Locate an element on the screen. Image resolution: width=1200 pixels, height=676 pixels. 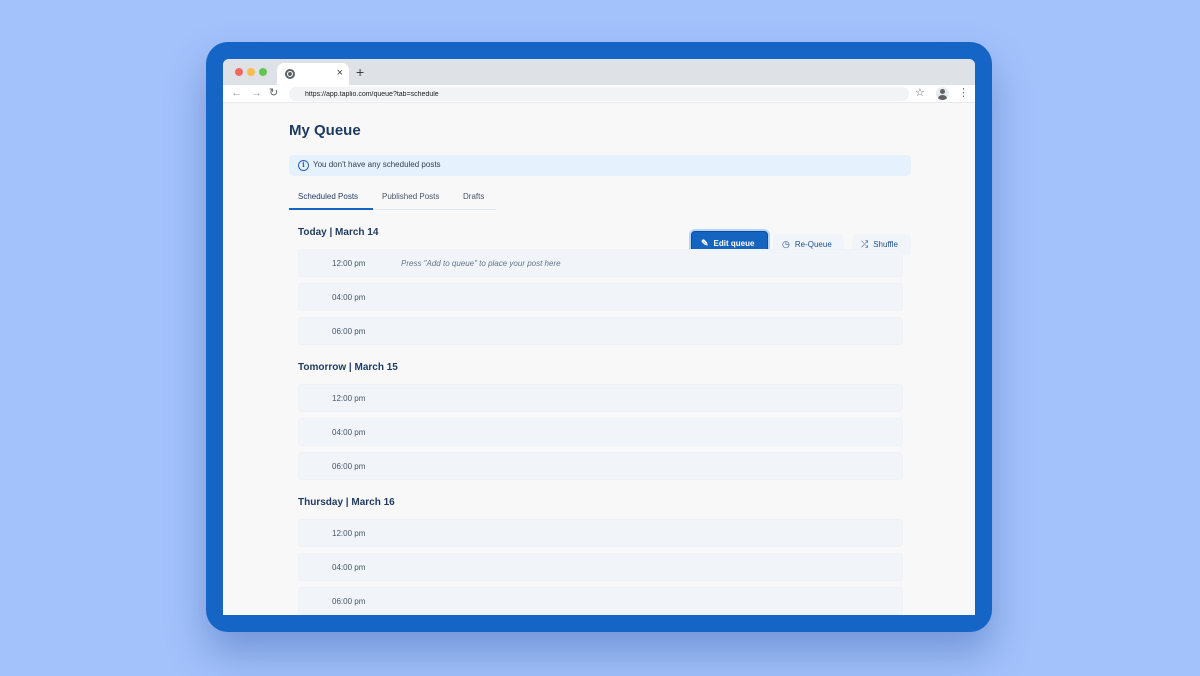
reload-icon: ↻ is located at coordinates (273, 93).